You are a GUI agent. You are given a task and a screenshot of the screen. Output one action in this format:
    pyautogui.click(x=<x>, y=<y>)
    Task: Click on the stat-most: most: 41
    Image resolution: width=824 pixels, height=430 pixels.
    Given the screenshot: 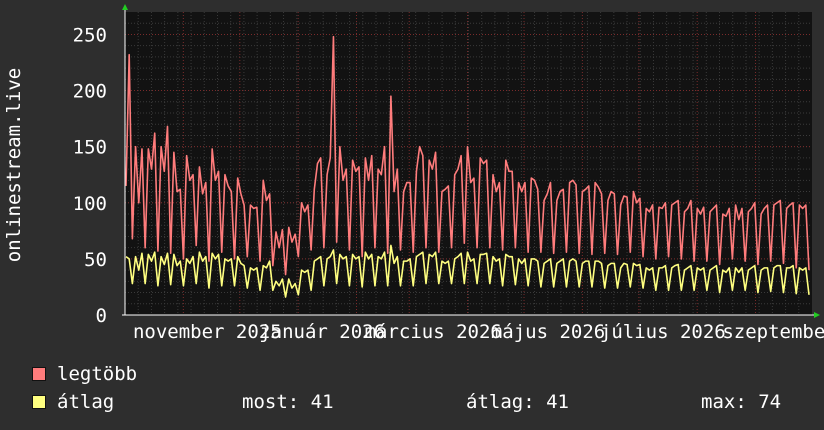 What is the action you would take?
    pyautogui.click(x=288, y=402)
    